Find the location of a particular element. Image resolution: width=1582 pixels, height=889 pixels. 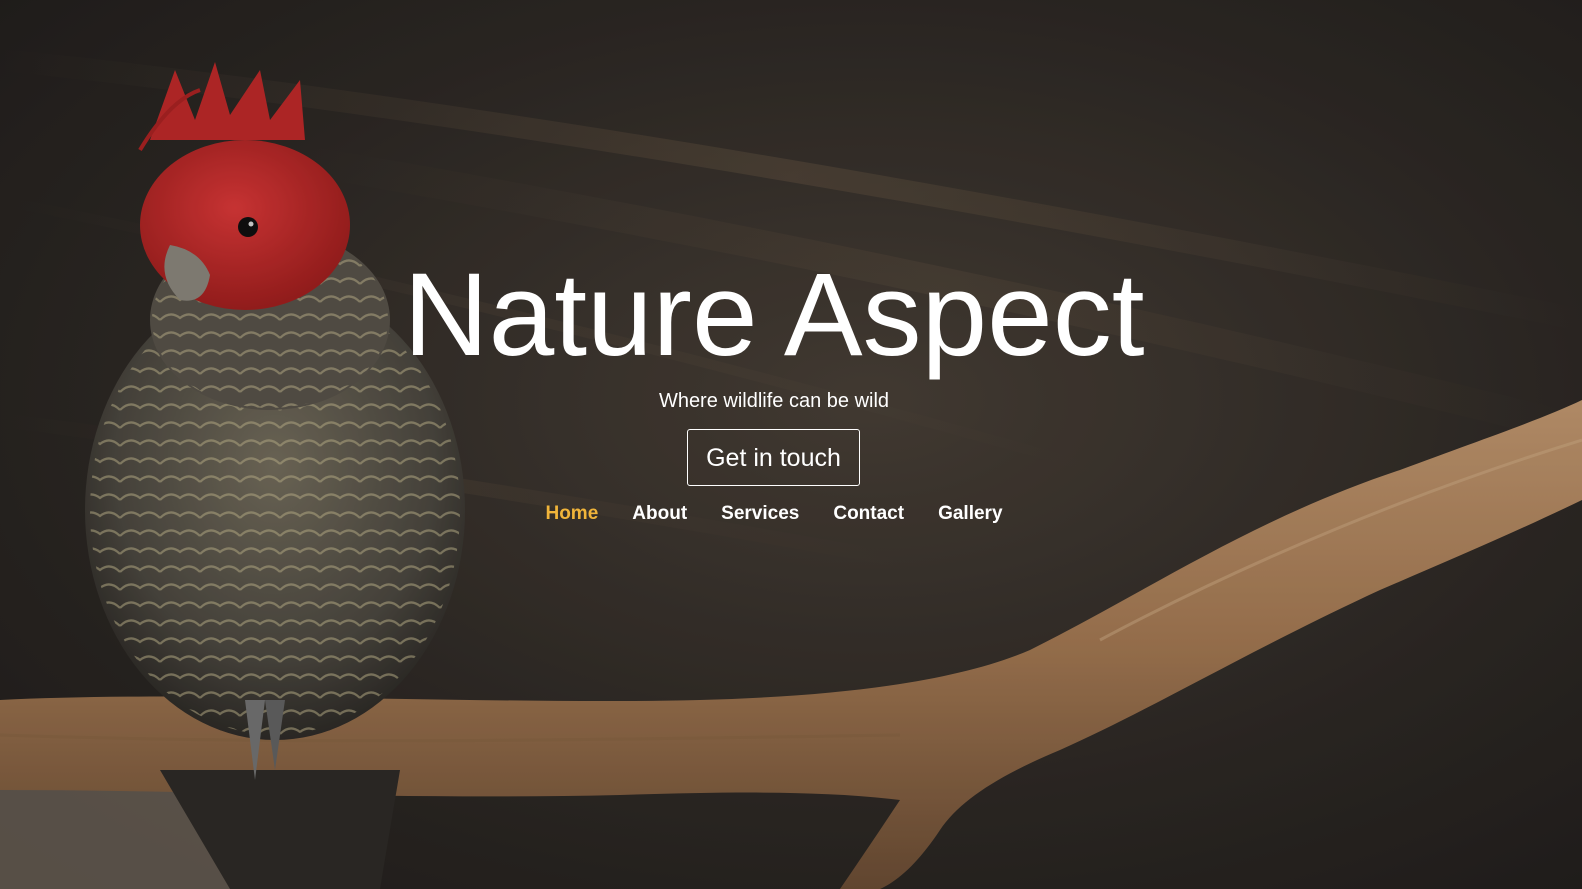

nav-link-about: About is located at coordinates (659, 514).